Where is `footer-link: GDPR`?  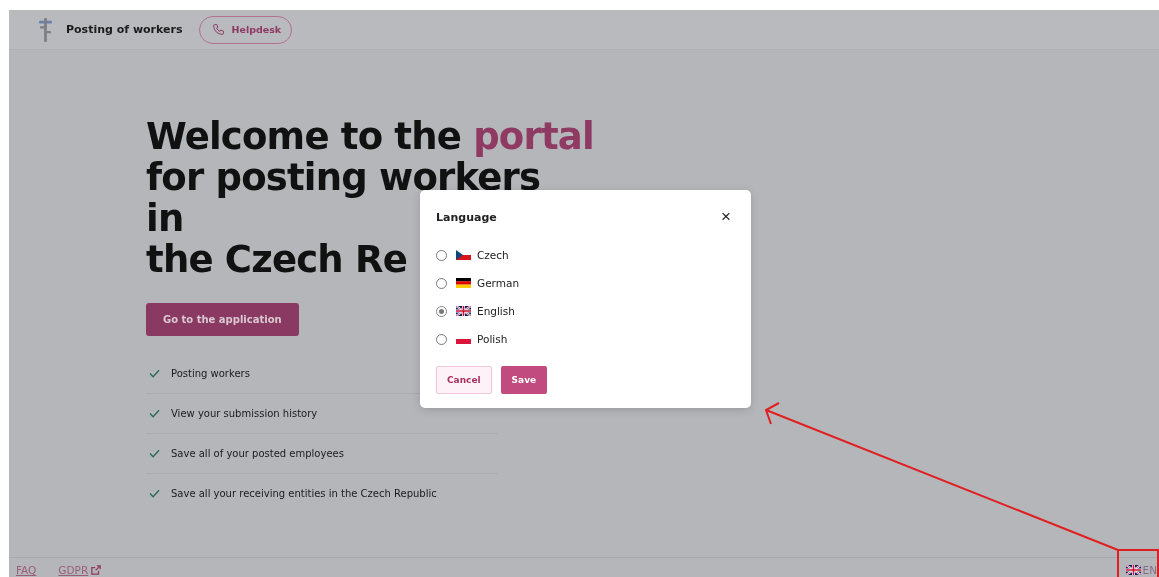
footer-link: GDPR is located at coordinates (80, 570).